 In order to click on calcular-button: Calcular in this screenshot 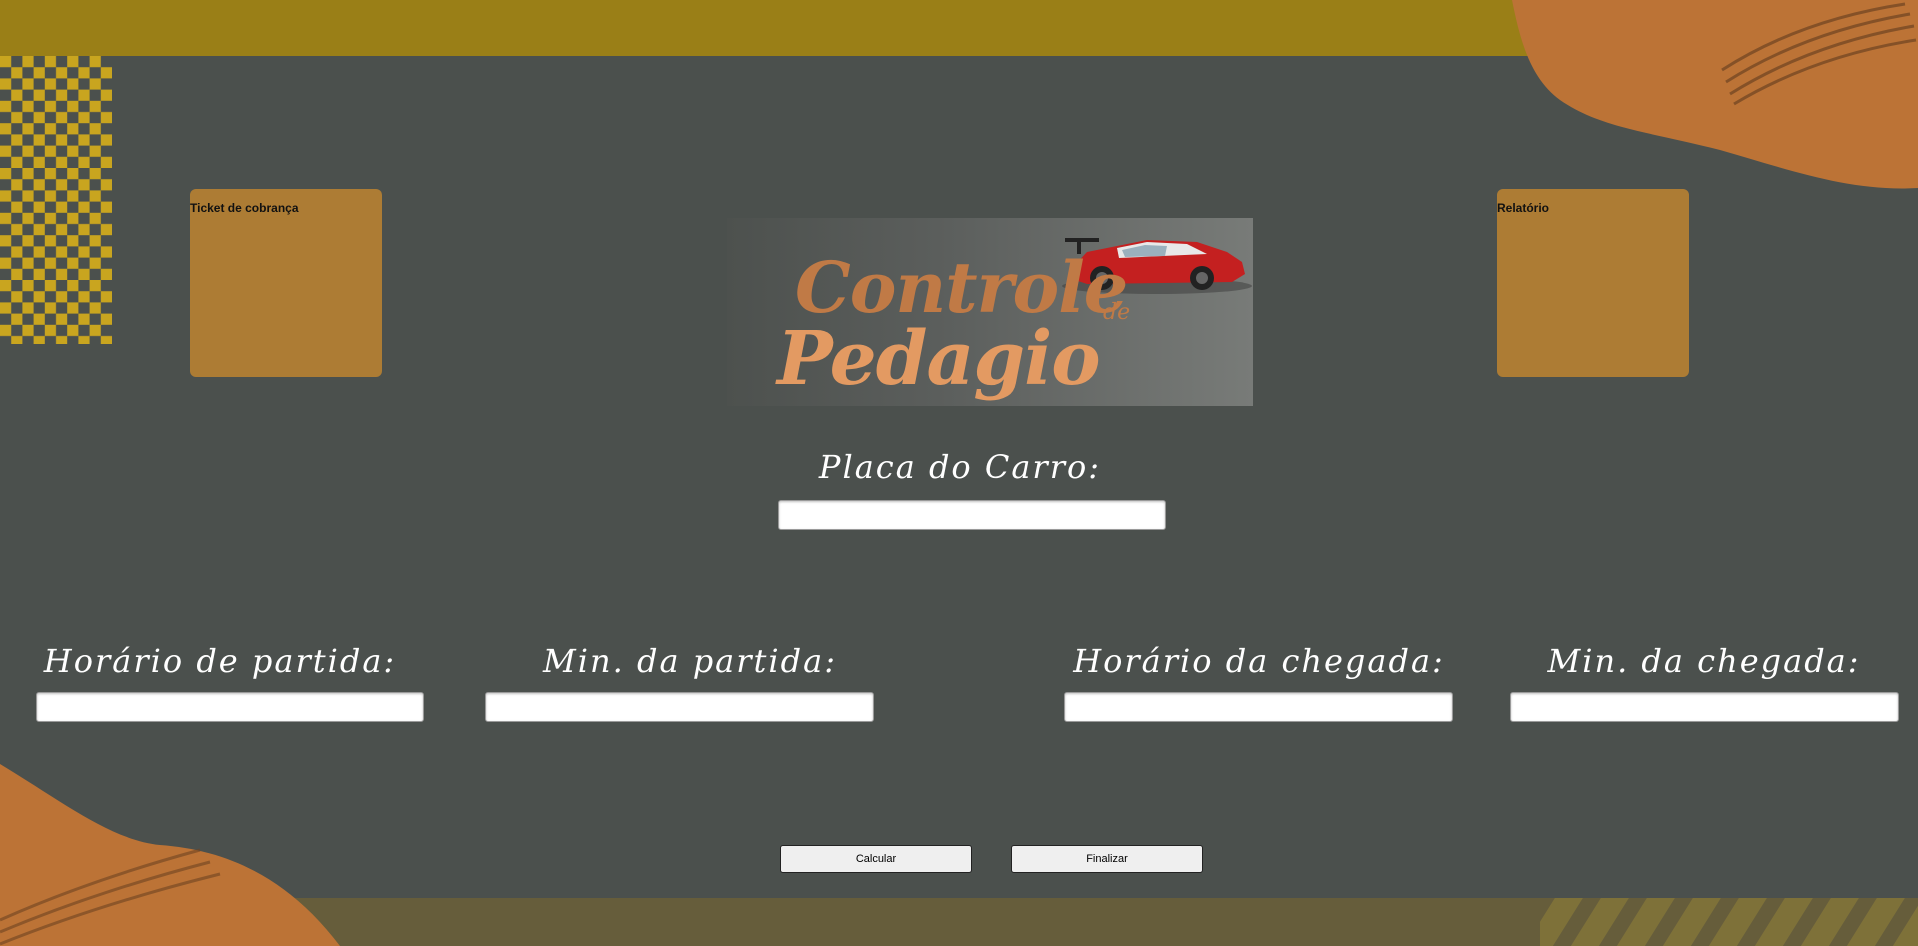, I will do `click(876, 859)`.